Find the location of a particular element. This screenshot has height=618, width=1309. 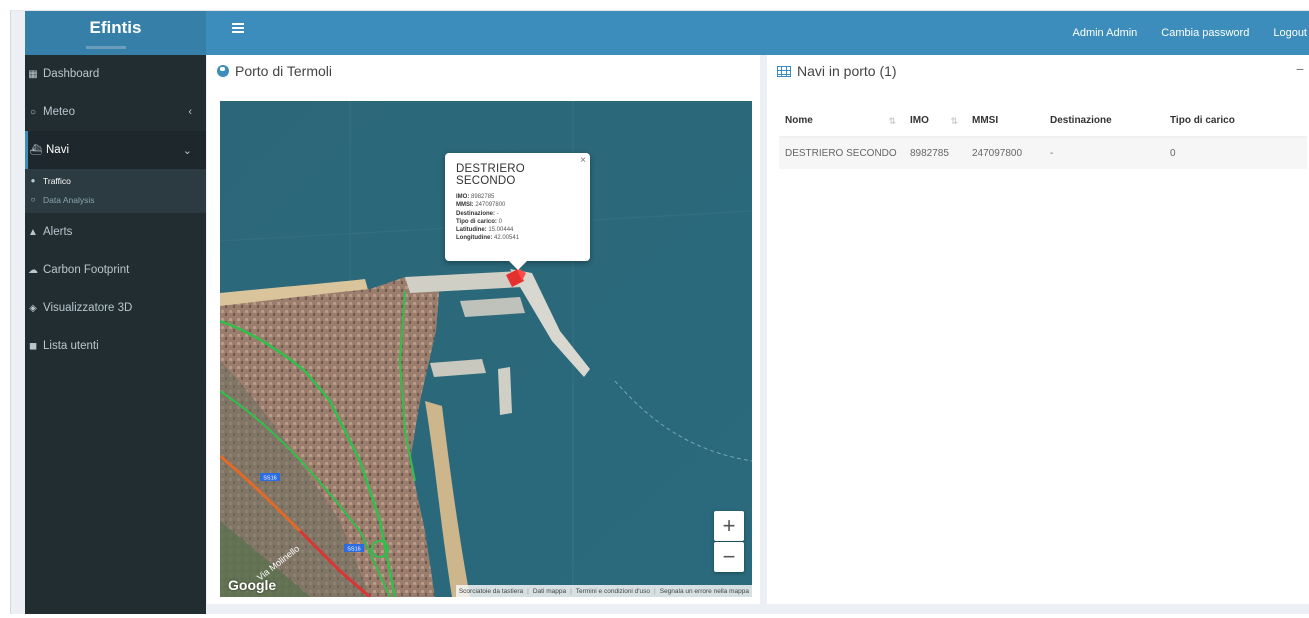

popup-row-imo: IMO: 8982785 is located at coordinates (518, 197).